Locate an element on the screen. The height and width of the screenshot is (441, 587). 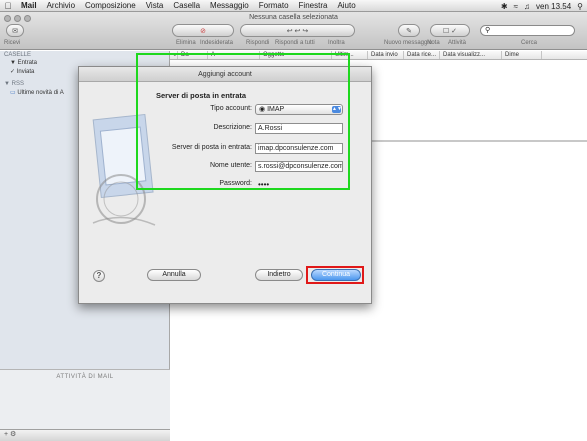
disclosure-icon: ▼ is located at coordinates (7, 84).